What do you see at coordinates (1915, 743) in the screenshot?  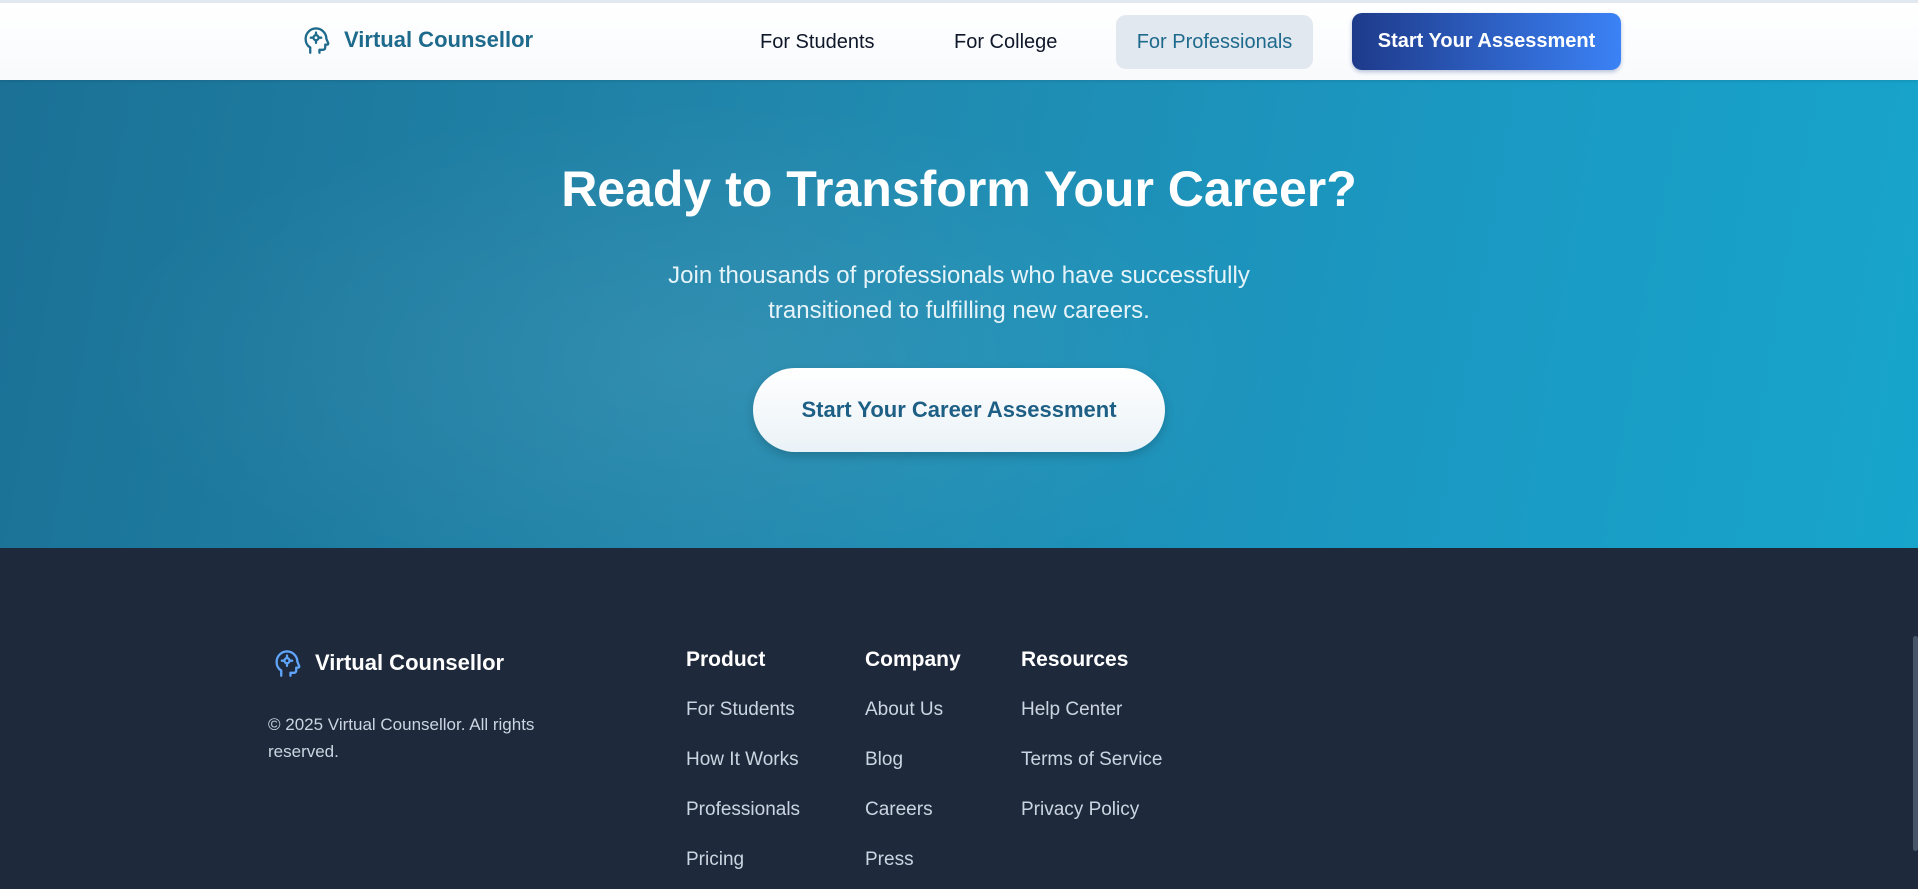 I see `page-scrollbar-thumb` at bounding box center [1915, 743].